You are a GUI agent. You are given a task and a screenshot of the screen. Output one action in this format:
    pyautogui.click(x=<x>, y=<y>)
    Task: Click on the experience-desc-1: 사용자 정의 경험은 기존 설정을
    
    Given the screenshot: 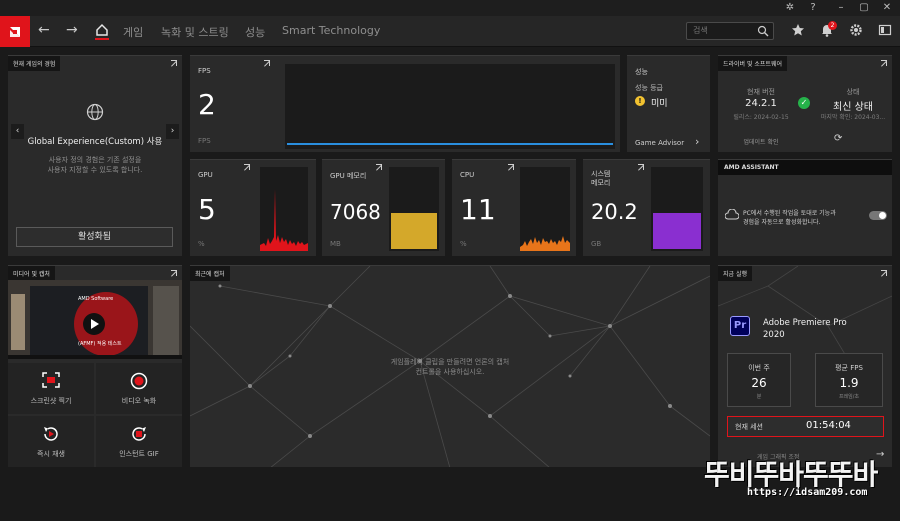 What is the action you would take?
    pyautogui.click(x=95, y=160)
    